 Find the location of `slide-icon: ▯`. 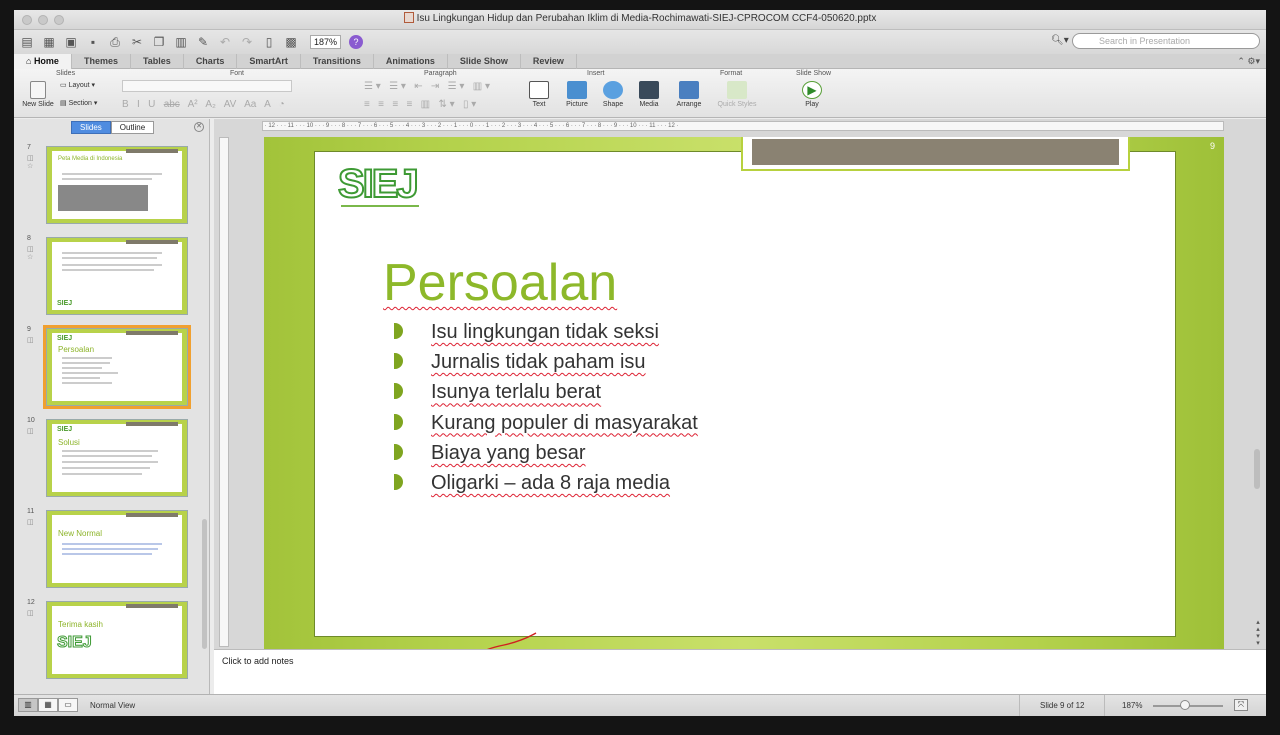

slide-icon: ▯ is located at coordinates (269, 42).